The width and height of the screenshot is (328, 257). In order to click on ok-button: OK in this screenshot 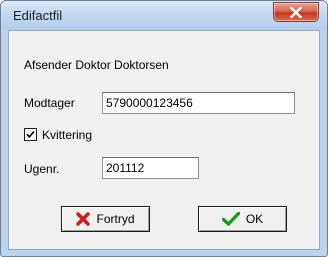, I will do `click(242, 219)`.